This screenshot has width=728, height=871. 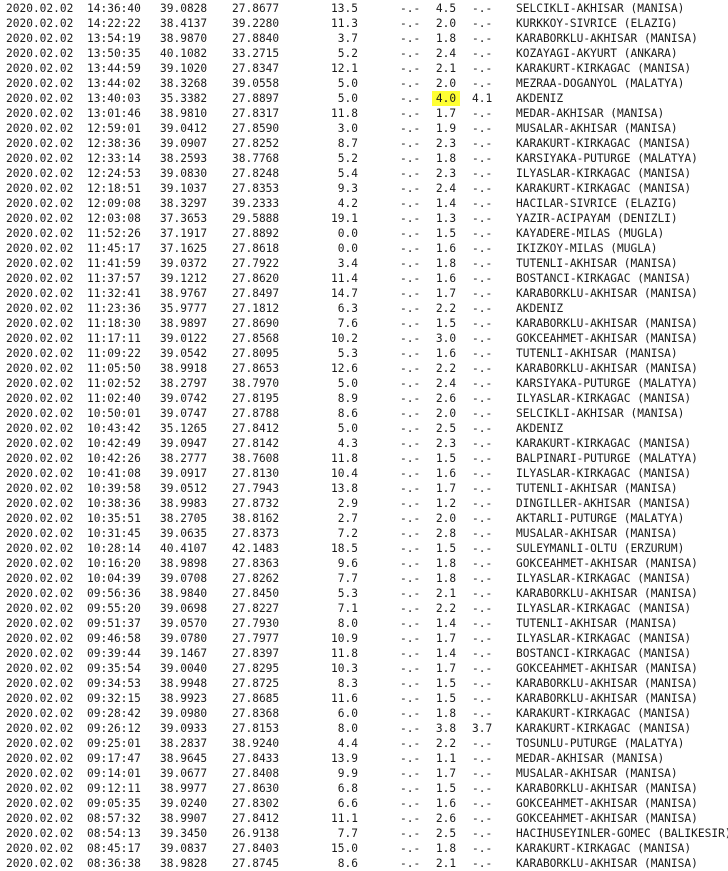 I want to click on cell-lon: 27.8620, so click(x=256, y=278).